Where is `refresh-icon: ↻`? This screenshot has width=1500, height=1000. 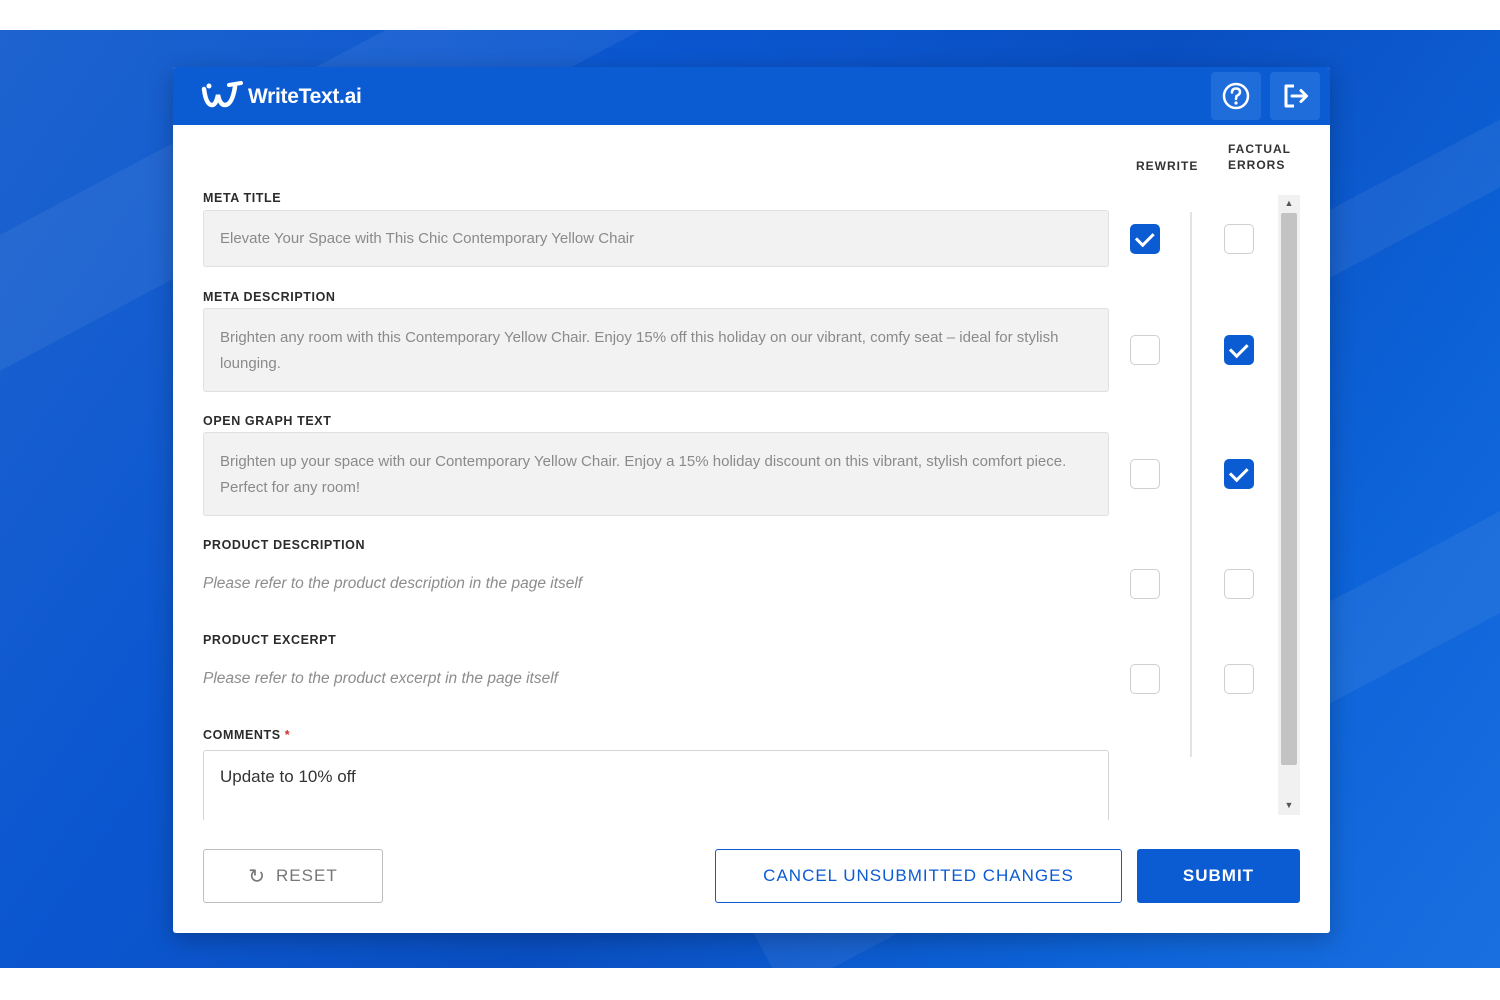 refresh-icon: ↻ is located at coordinates (257, 876).